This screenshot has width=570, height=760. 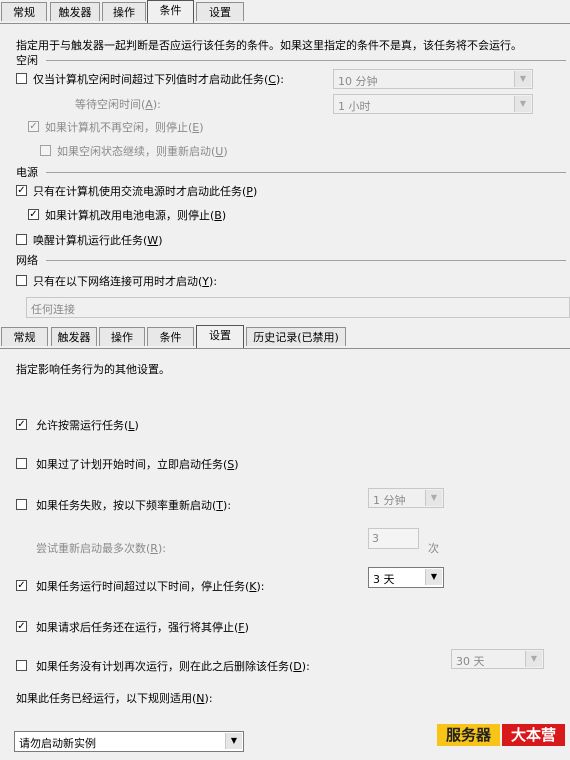 I want to click on missed-start-checkbox, so click(x=21, y=463).